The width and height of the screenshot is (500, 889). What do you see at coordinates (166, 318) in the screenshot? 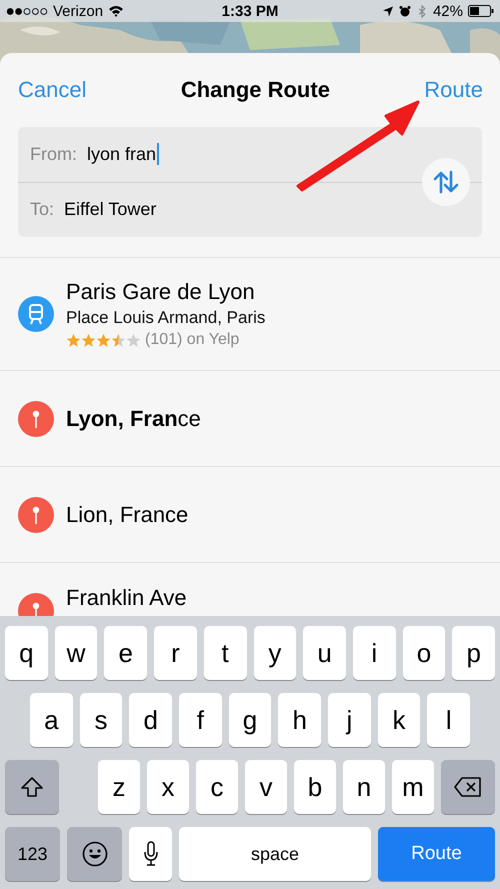
I see `place-address: Place Louis Armand, Paris` at bounding box center [166, 318].